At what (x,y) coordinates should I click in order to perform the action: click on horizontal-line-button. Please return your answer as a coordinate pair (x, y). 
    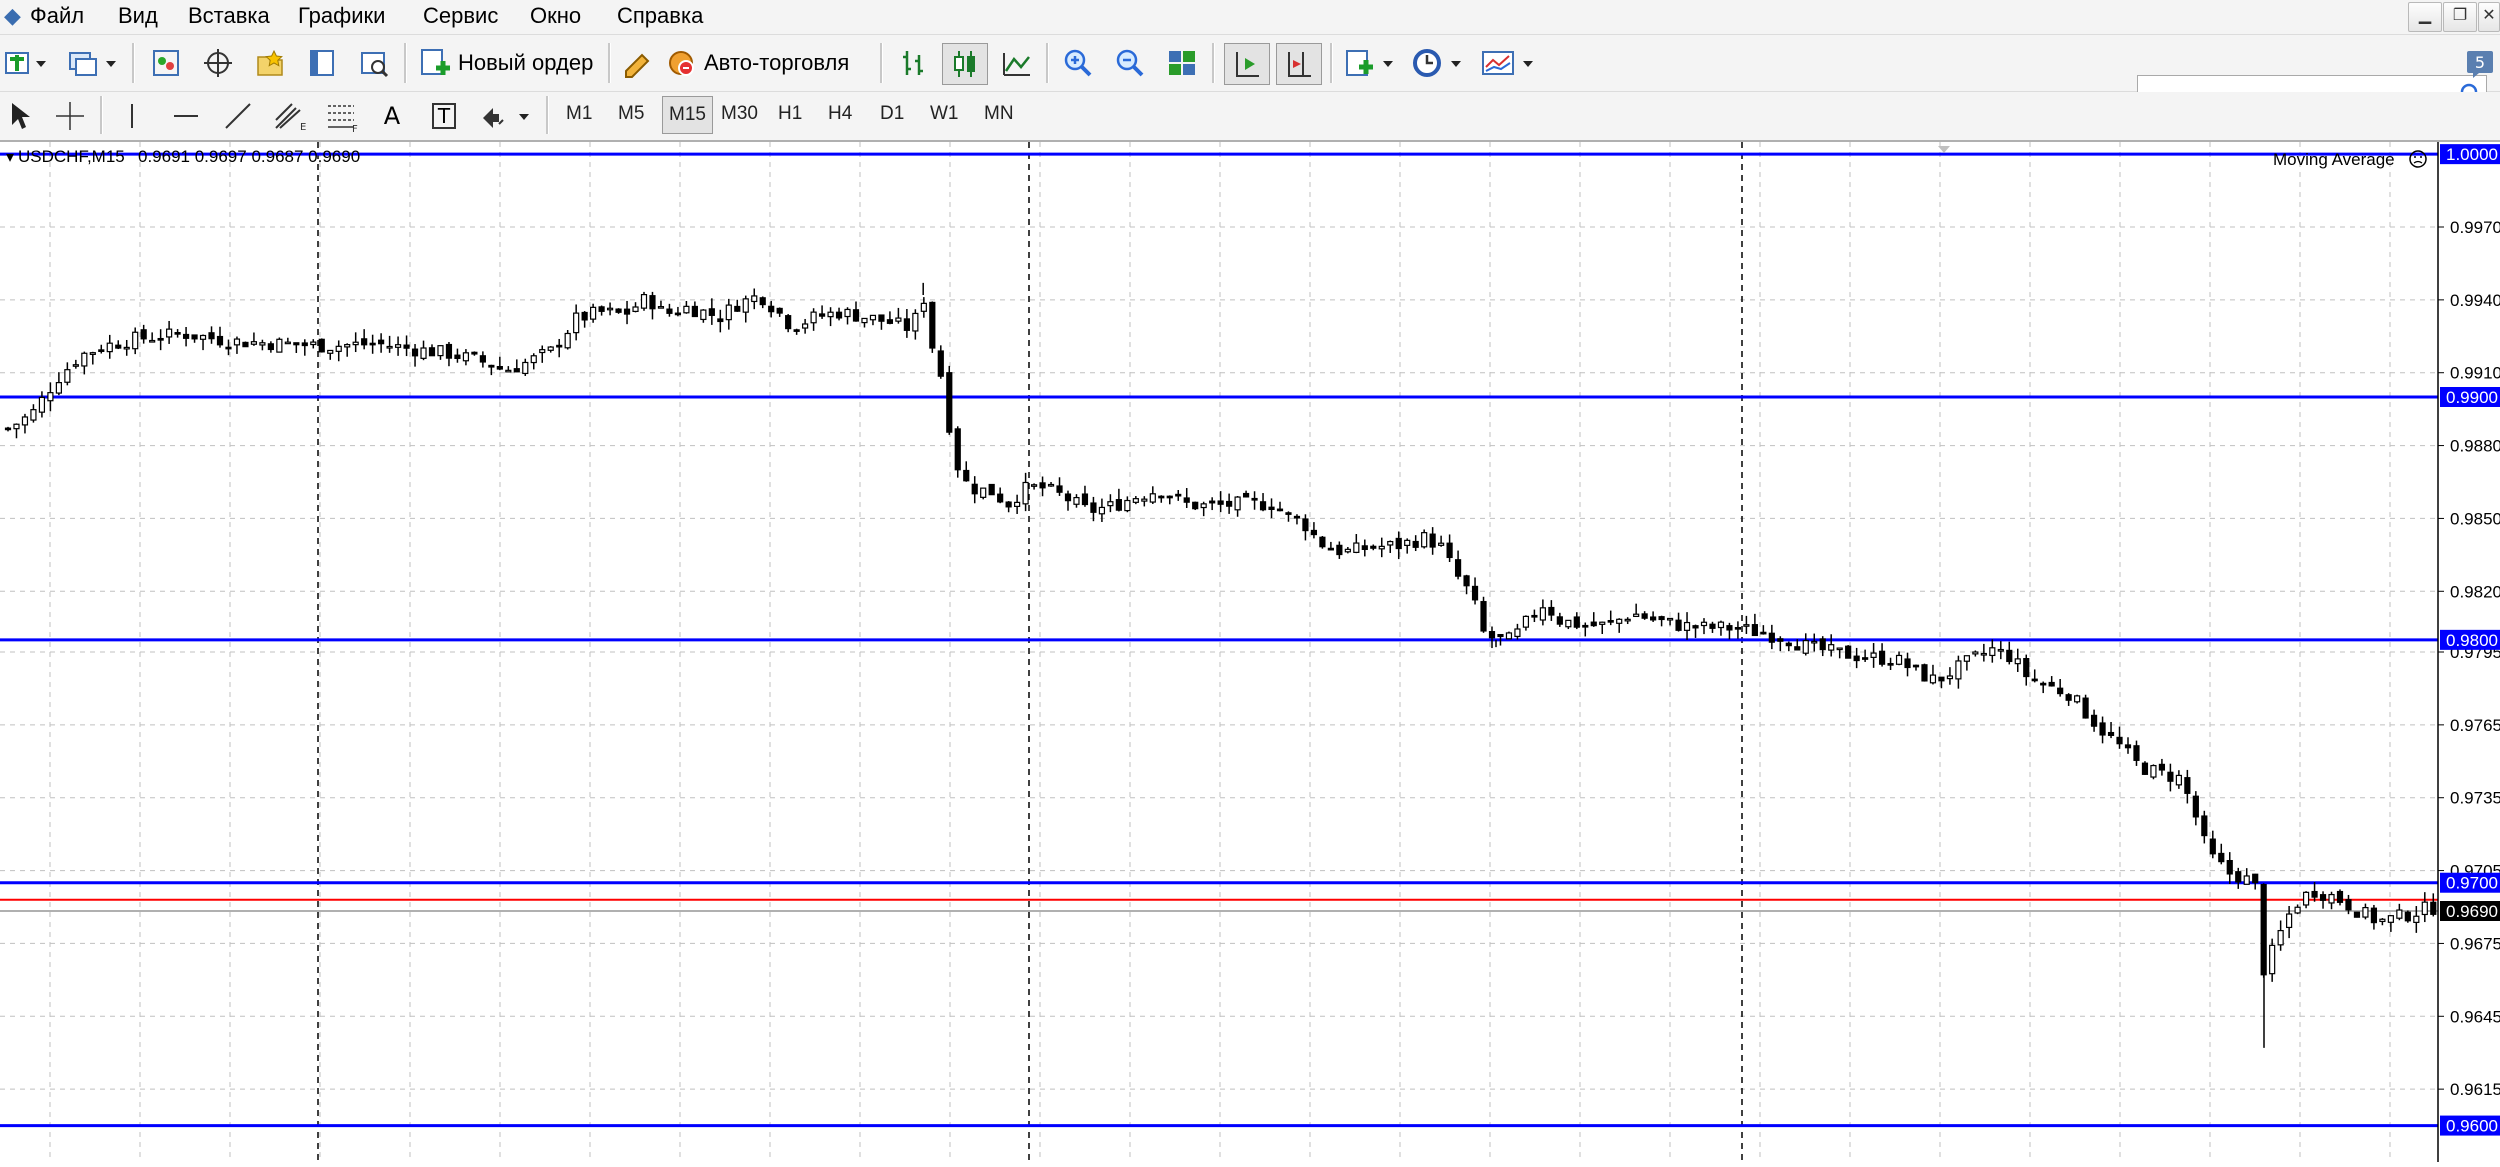
    Looking at the image, I should click on (186, 116).